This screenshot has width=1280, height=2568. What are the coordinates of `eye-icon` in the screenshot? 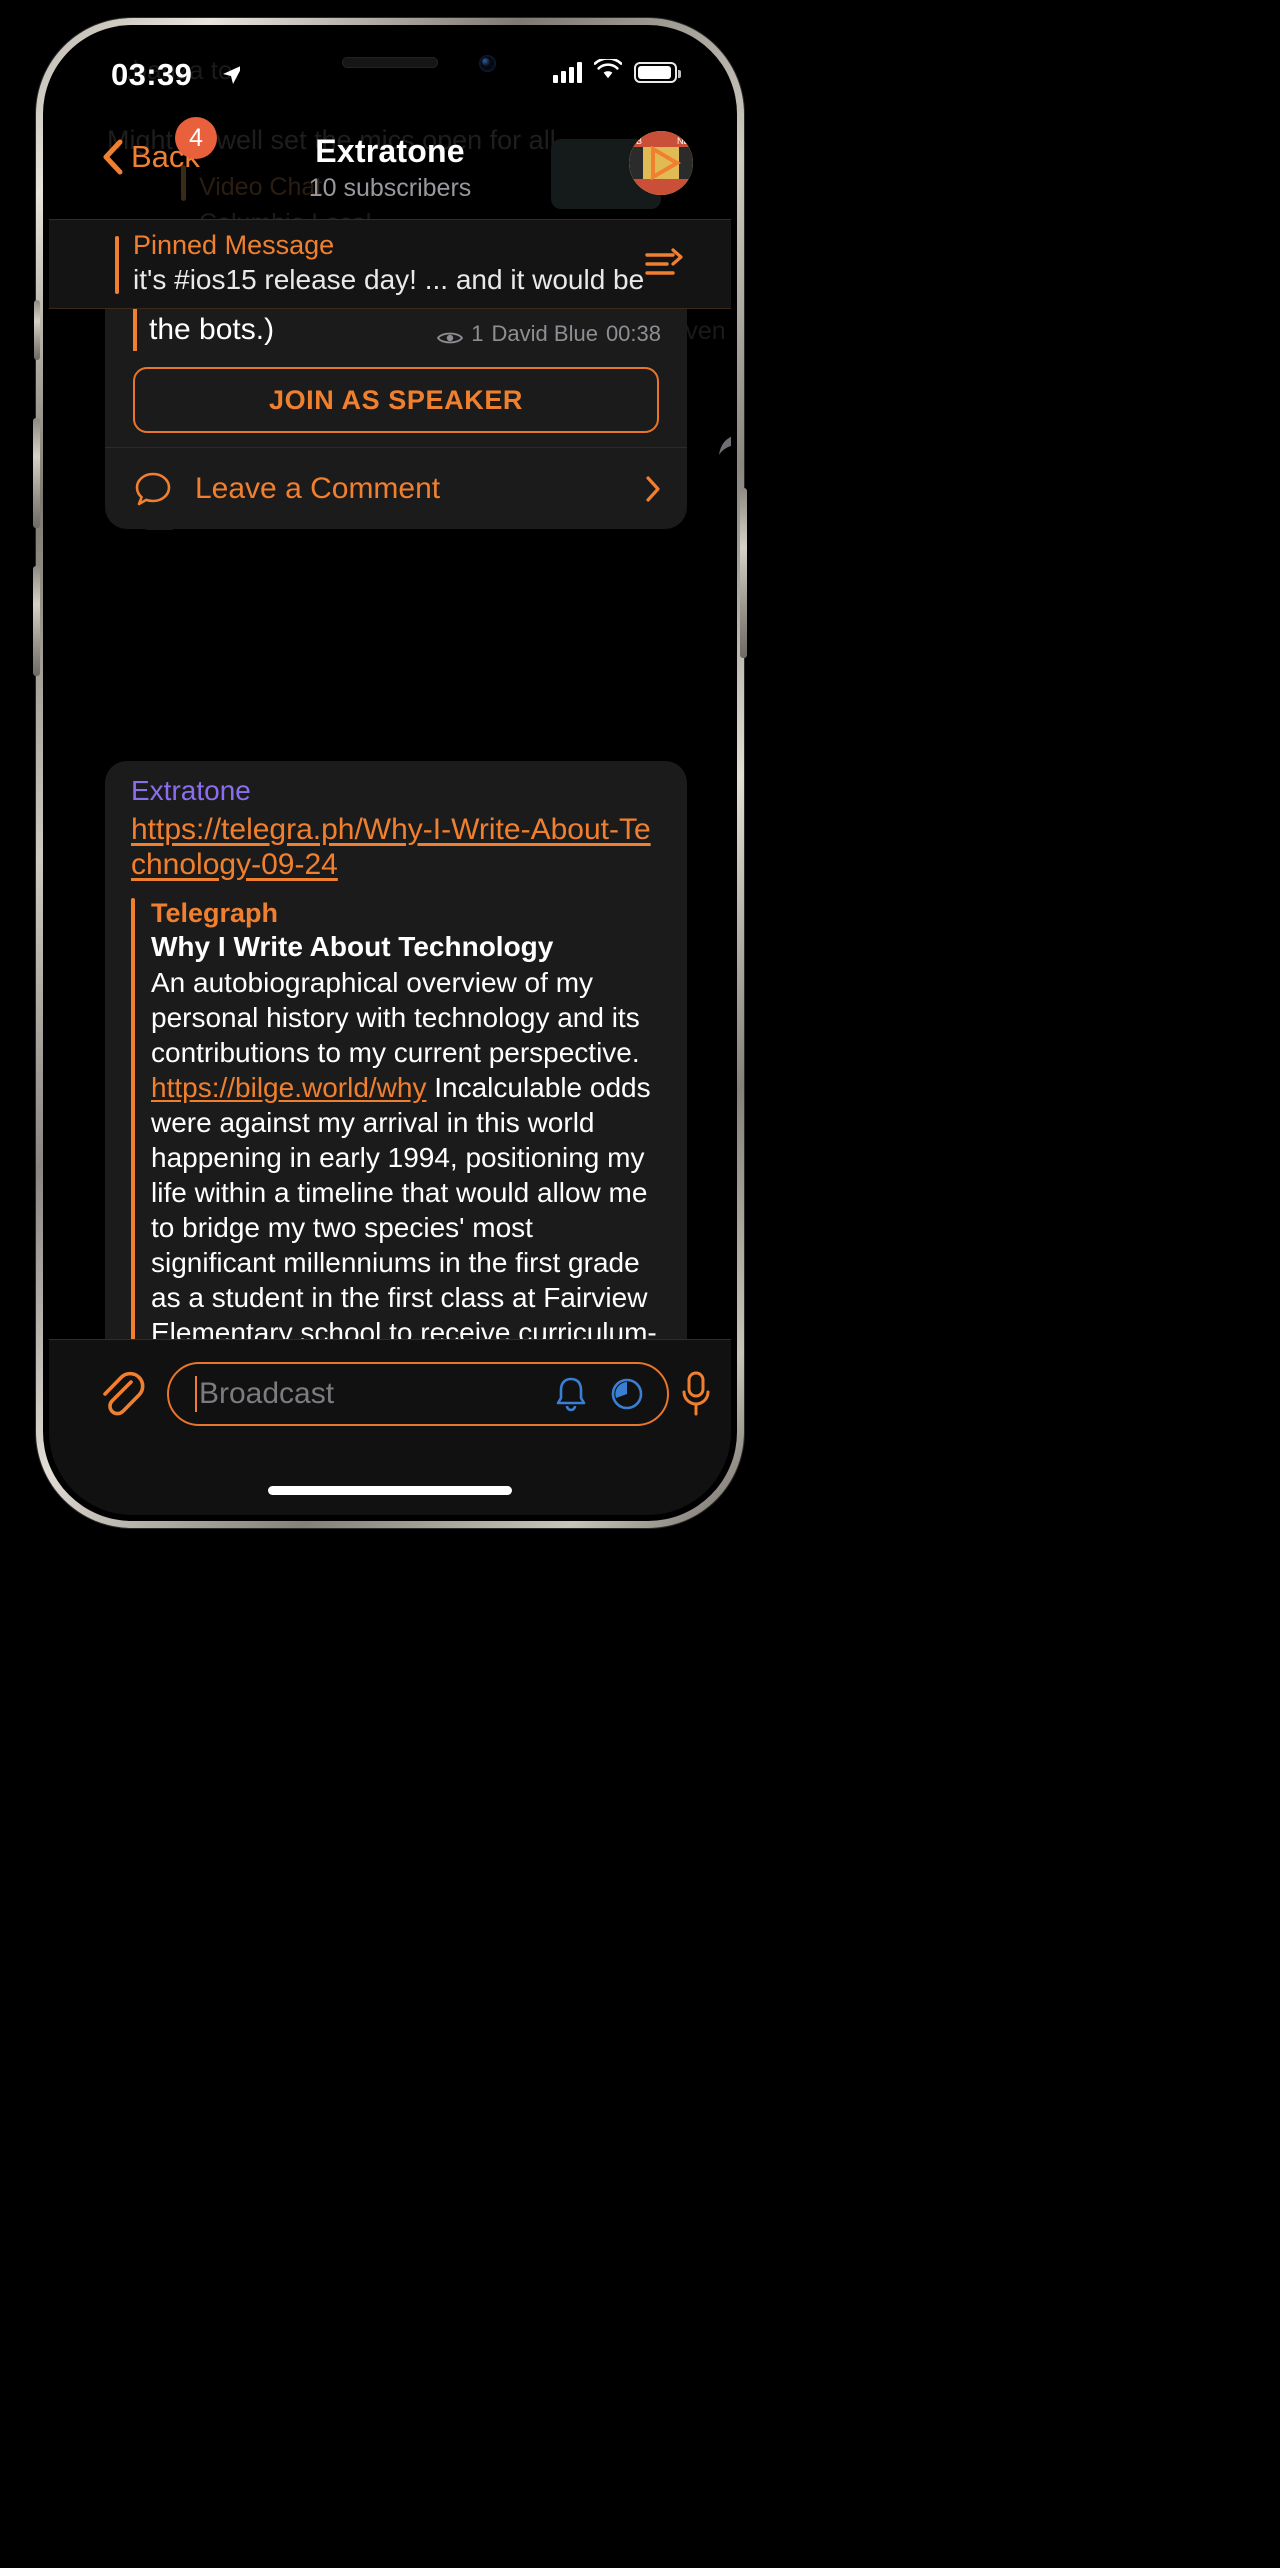 It's located at (450, 335).